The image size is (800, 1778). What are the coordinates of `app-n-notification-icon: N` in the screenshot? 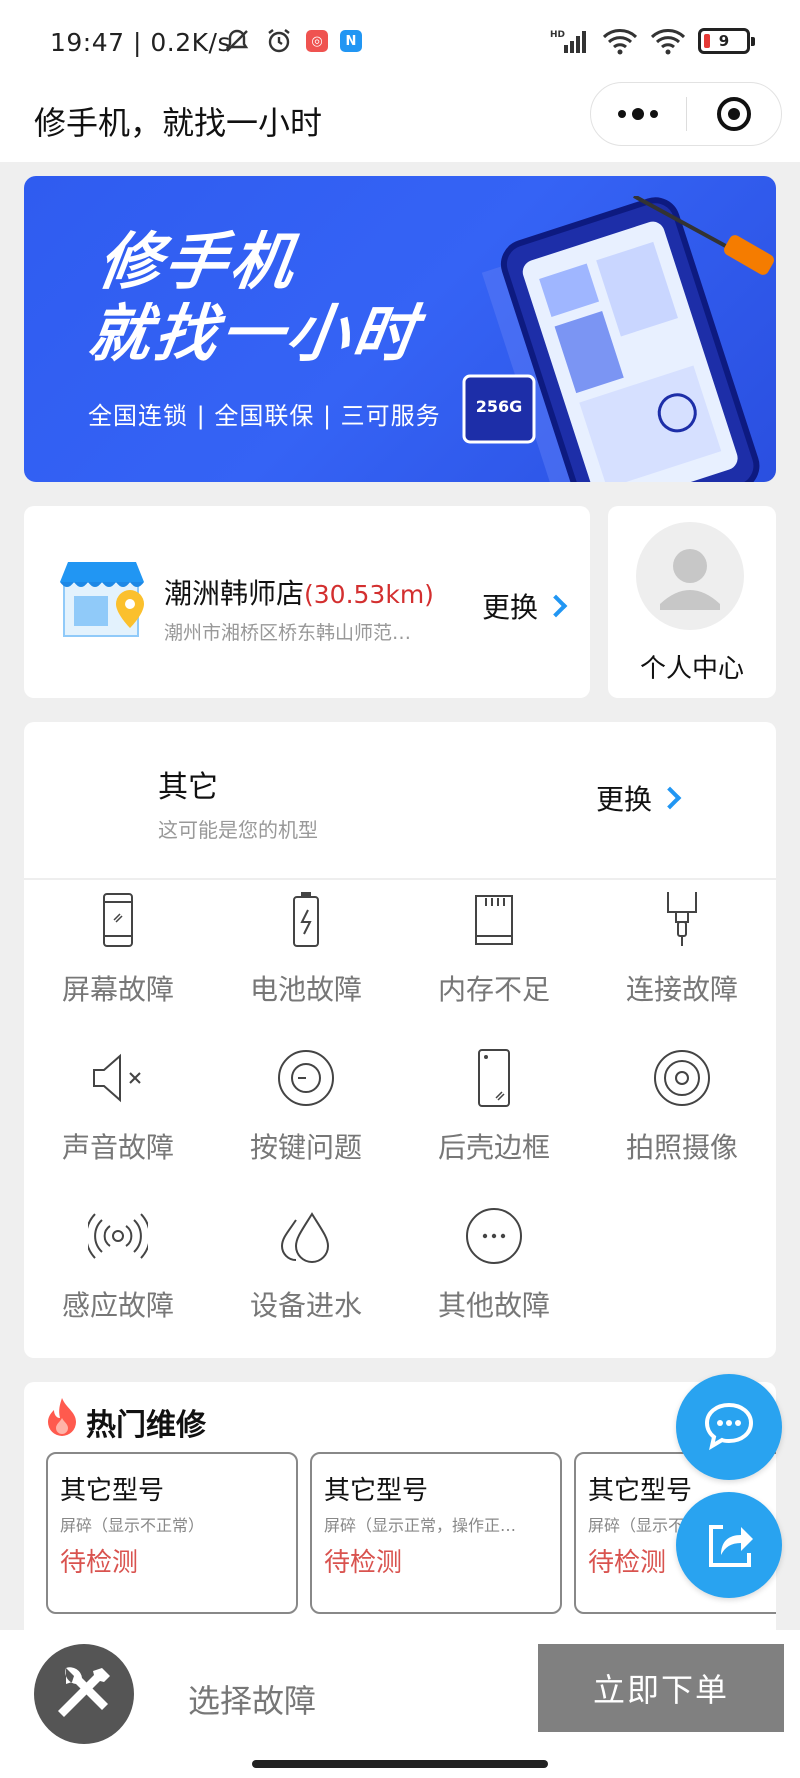 It's located at (351, 41).